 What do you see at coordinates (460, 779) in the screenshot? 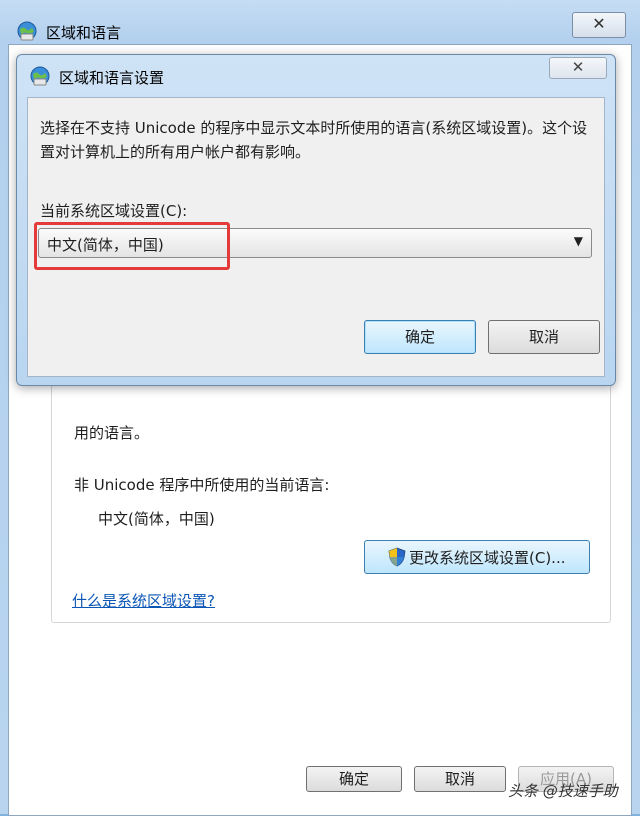
I see `outer-cancel-button: 取消` at bounding box center [460, 779].